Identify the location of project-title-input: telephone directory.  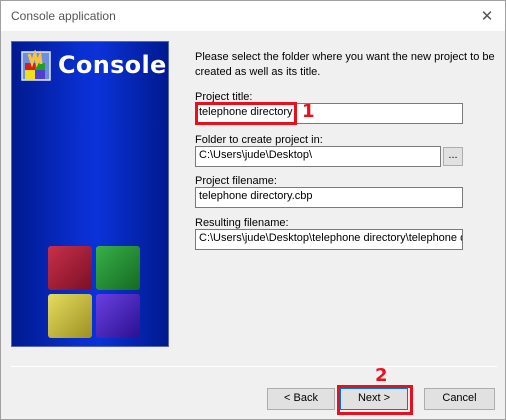
(329, 113).